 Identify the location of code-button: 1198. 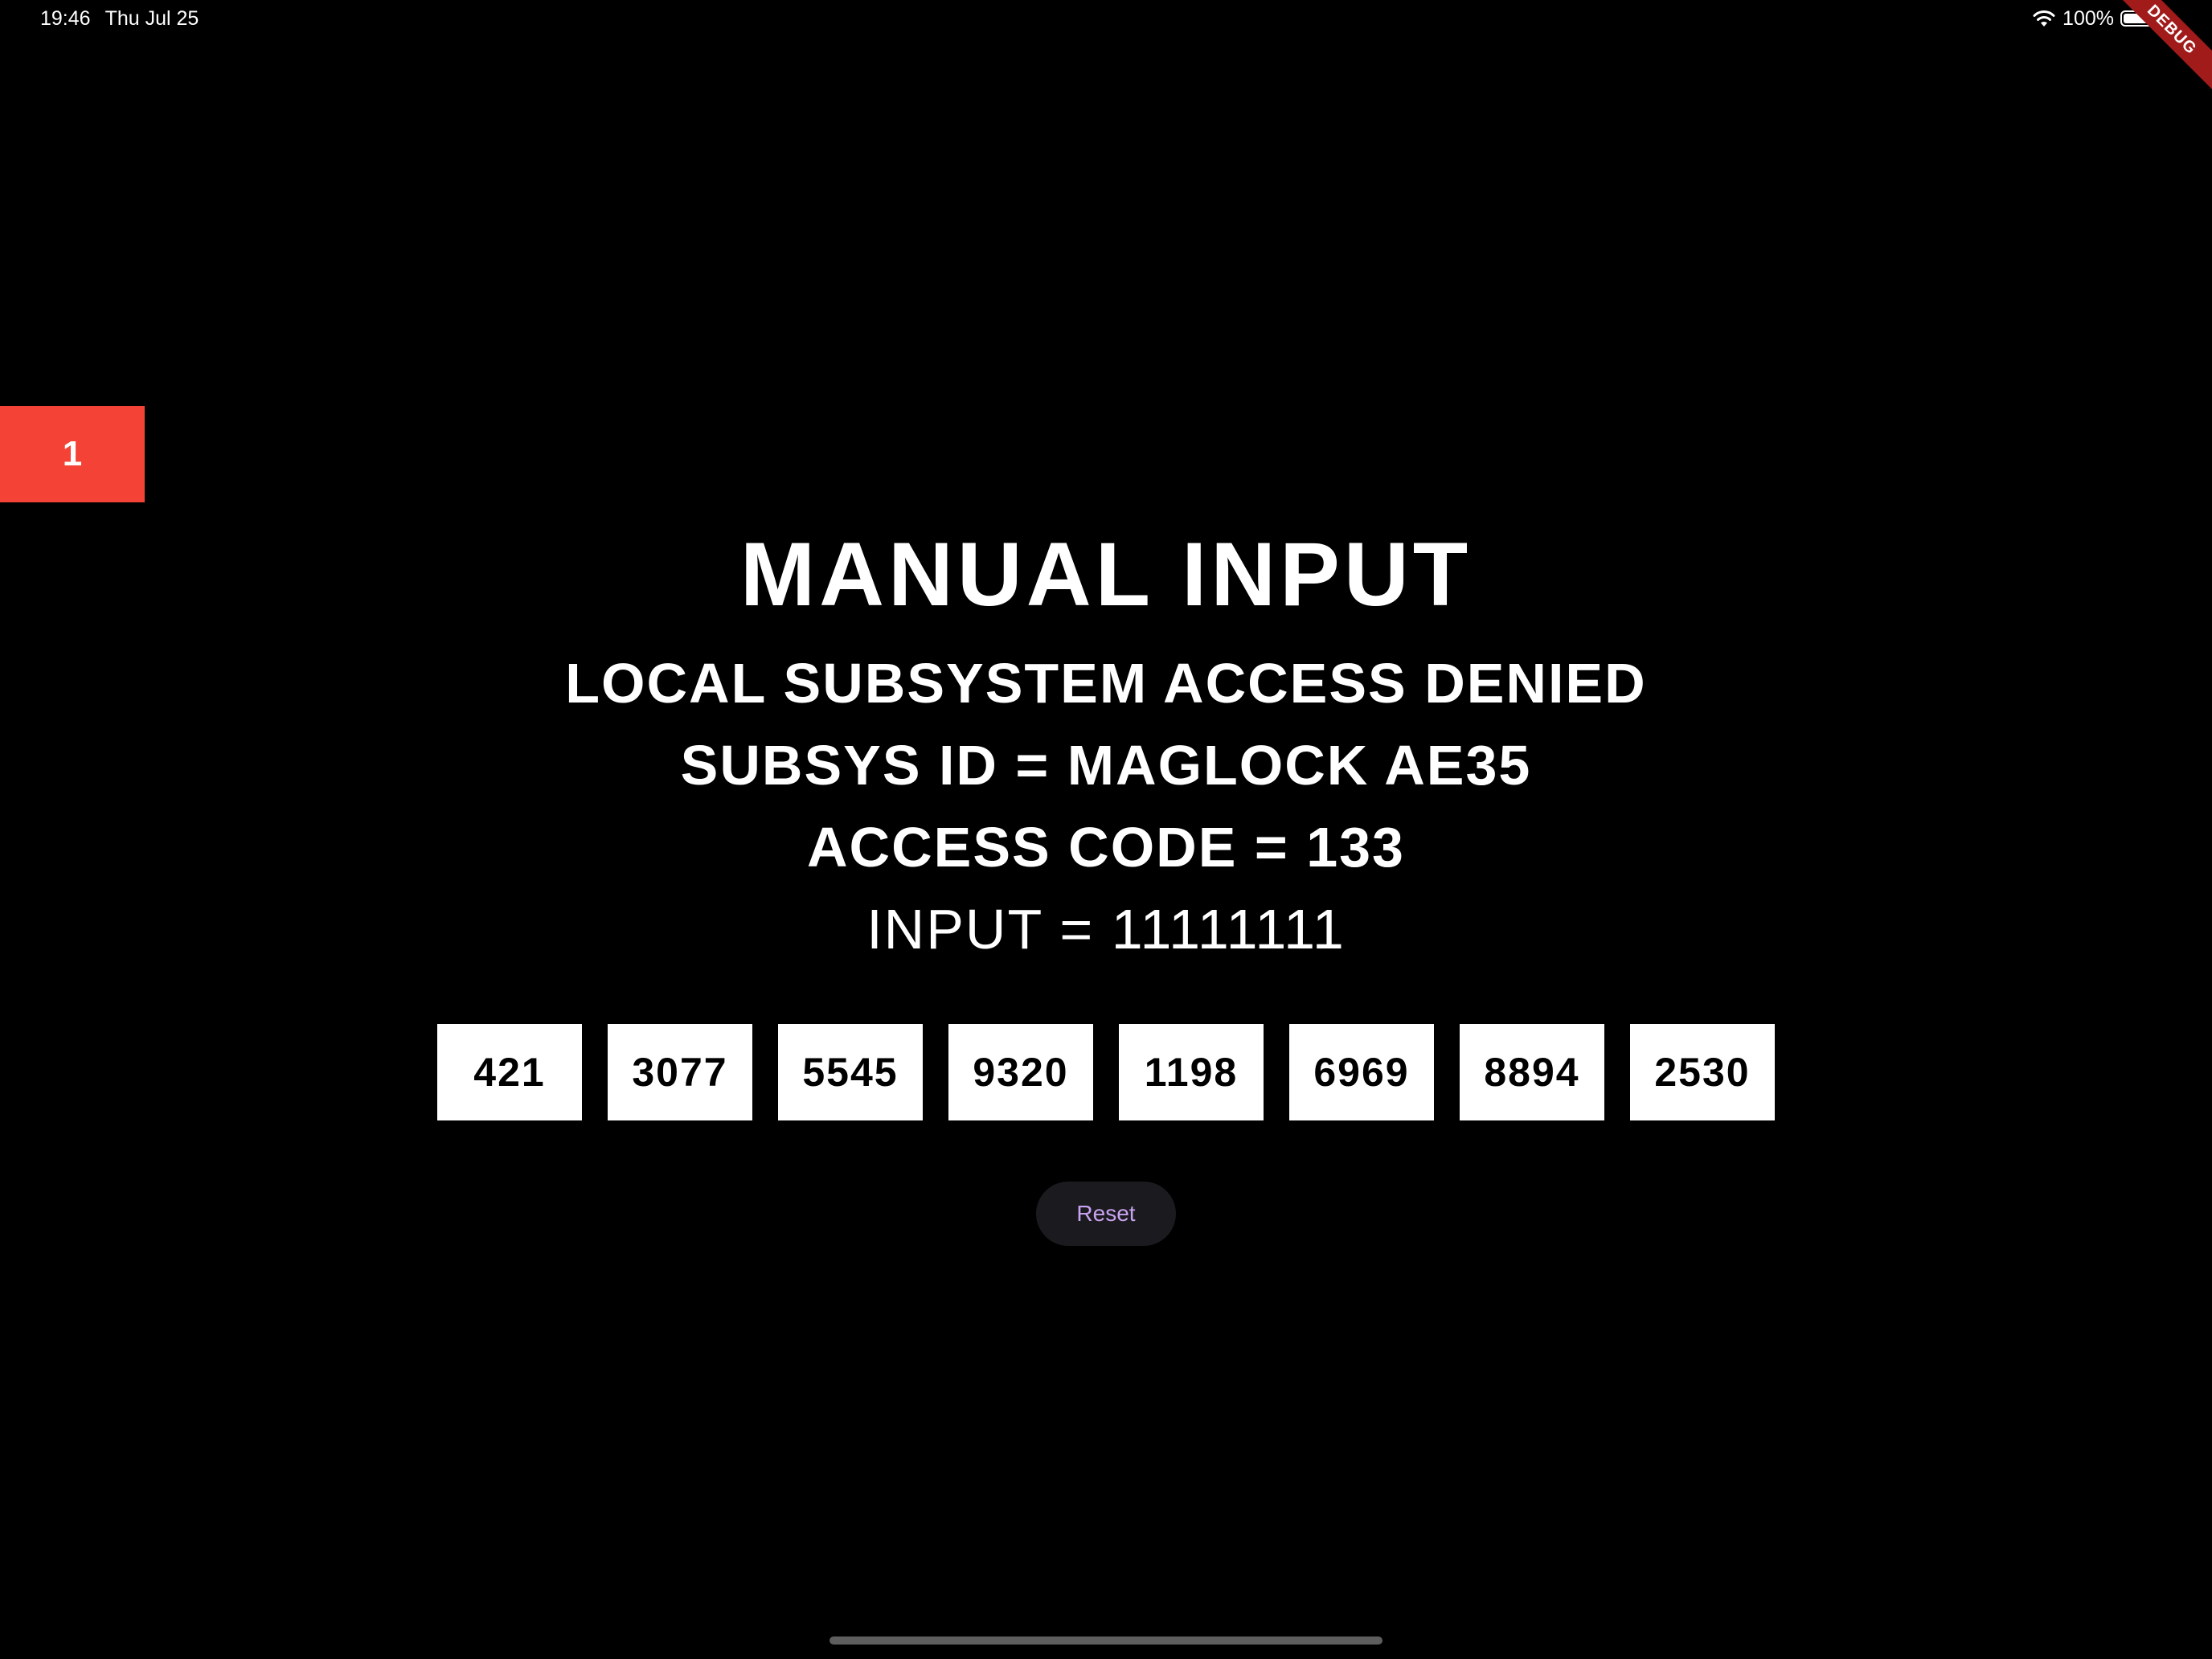
(1191, 1072).